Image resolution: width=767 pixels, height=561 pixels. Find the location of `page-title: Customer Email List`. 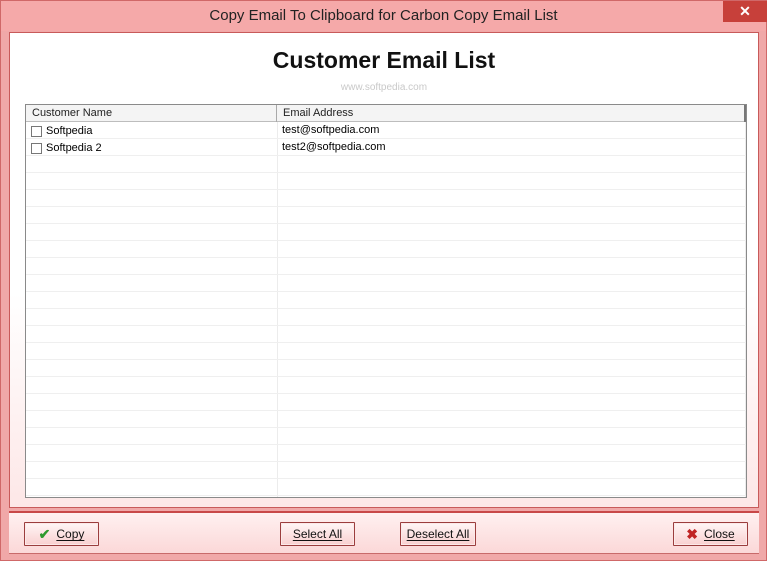

page-title: Customer Email List is located at coordinates (384, 60).